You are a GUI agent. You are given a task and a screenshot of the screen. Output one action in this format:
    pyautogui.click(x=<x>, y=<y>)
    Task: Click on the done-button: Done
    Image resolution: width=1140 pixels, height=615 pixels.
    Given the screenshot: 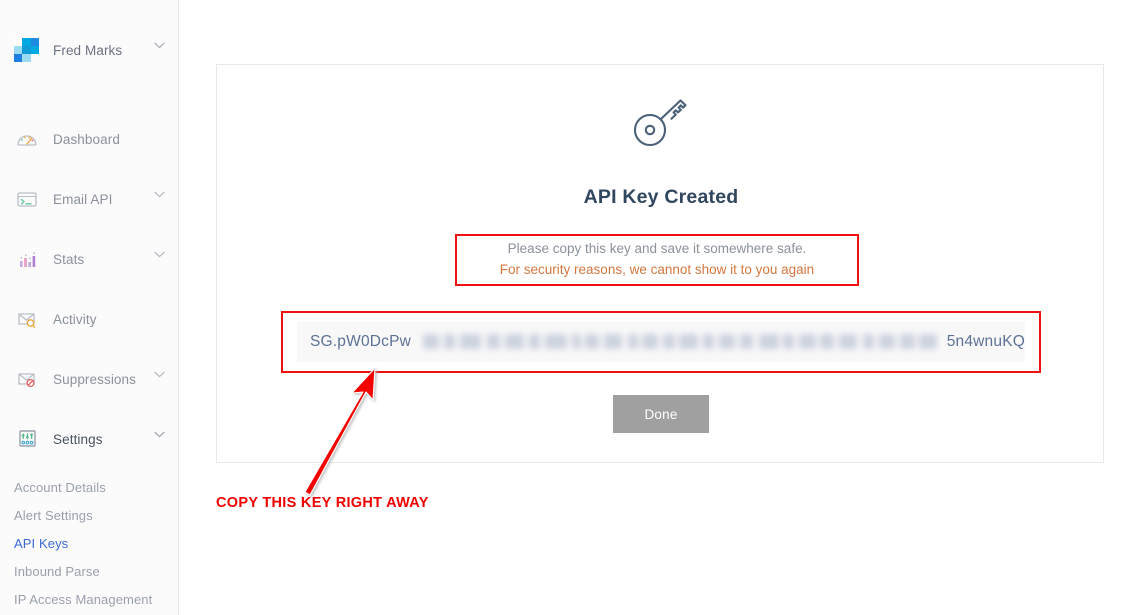 What is the action you would take?
    pyautogui.click(x=661, y=414)
    